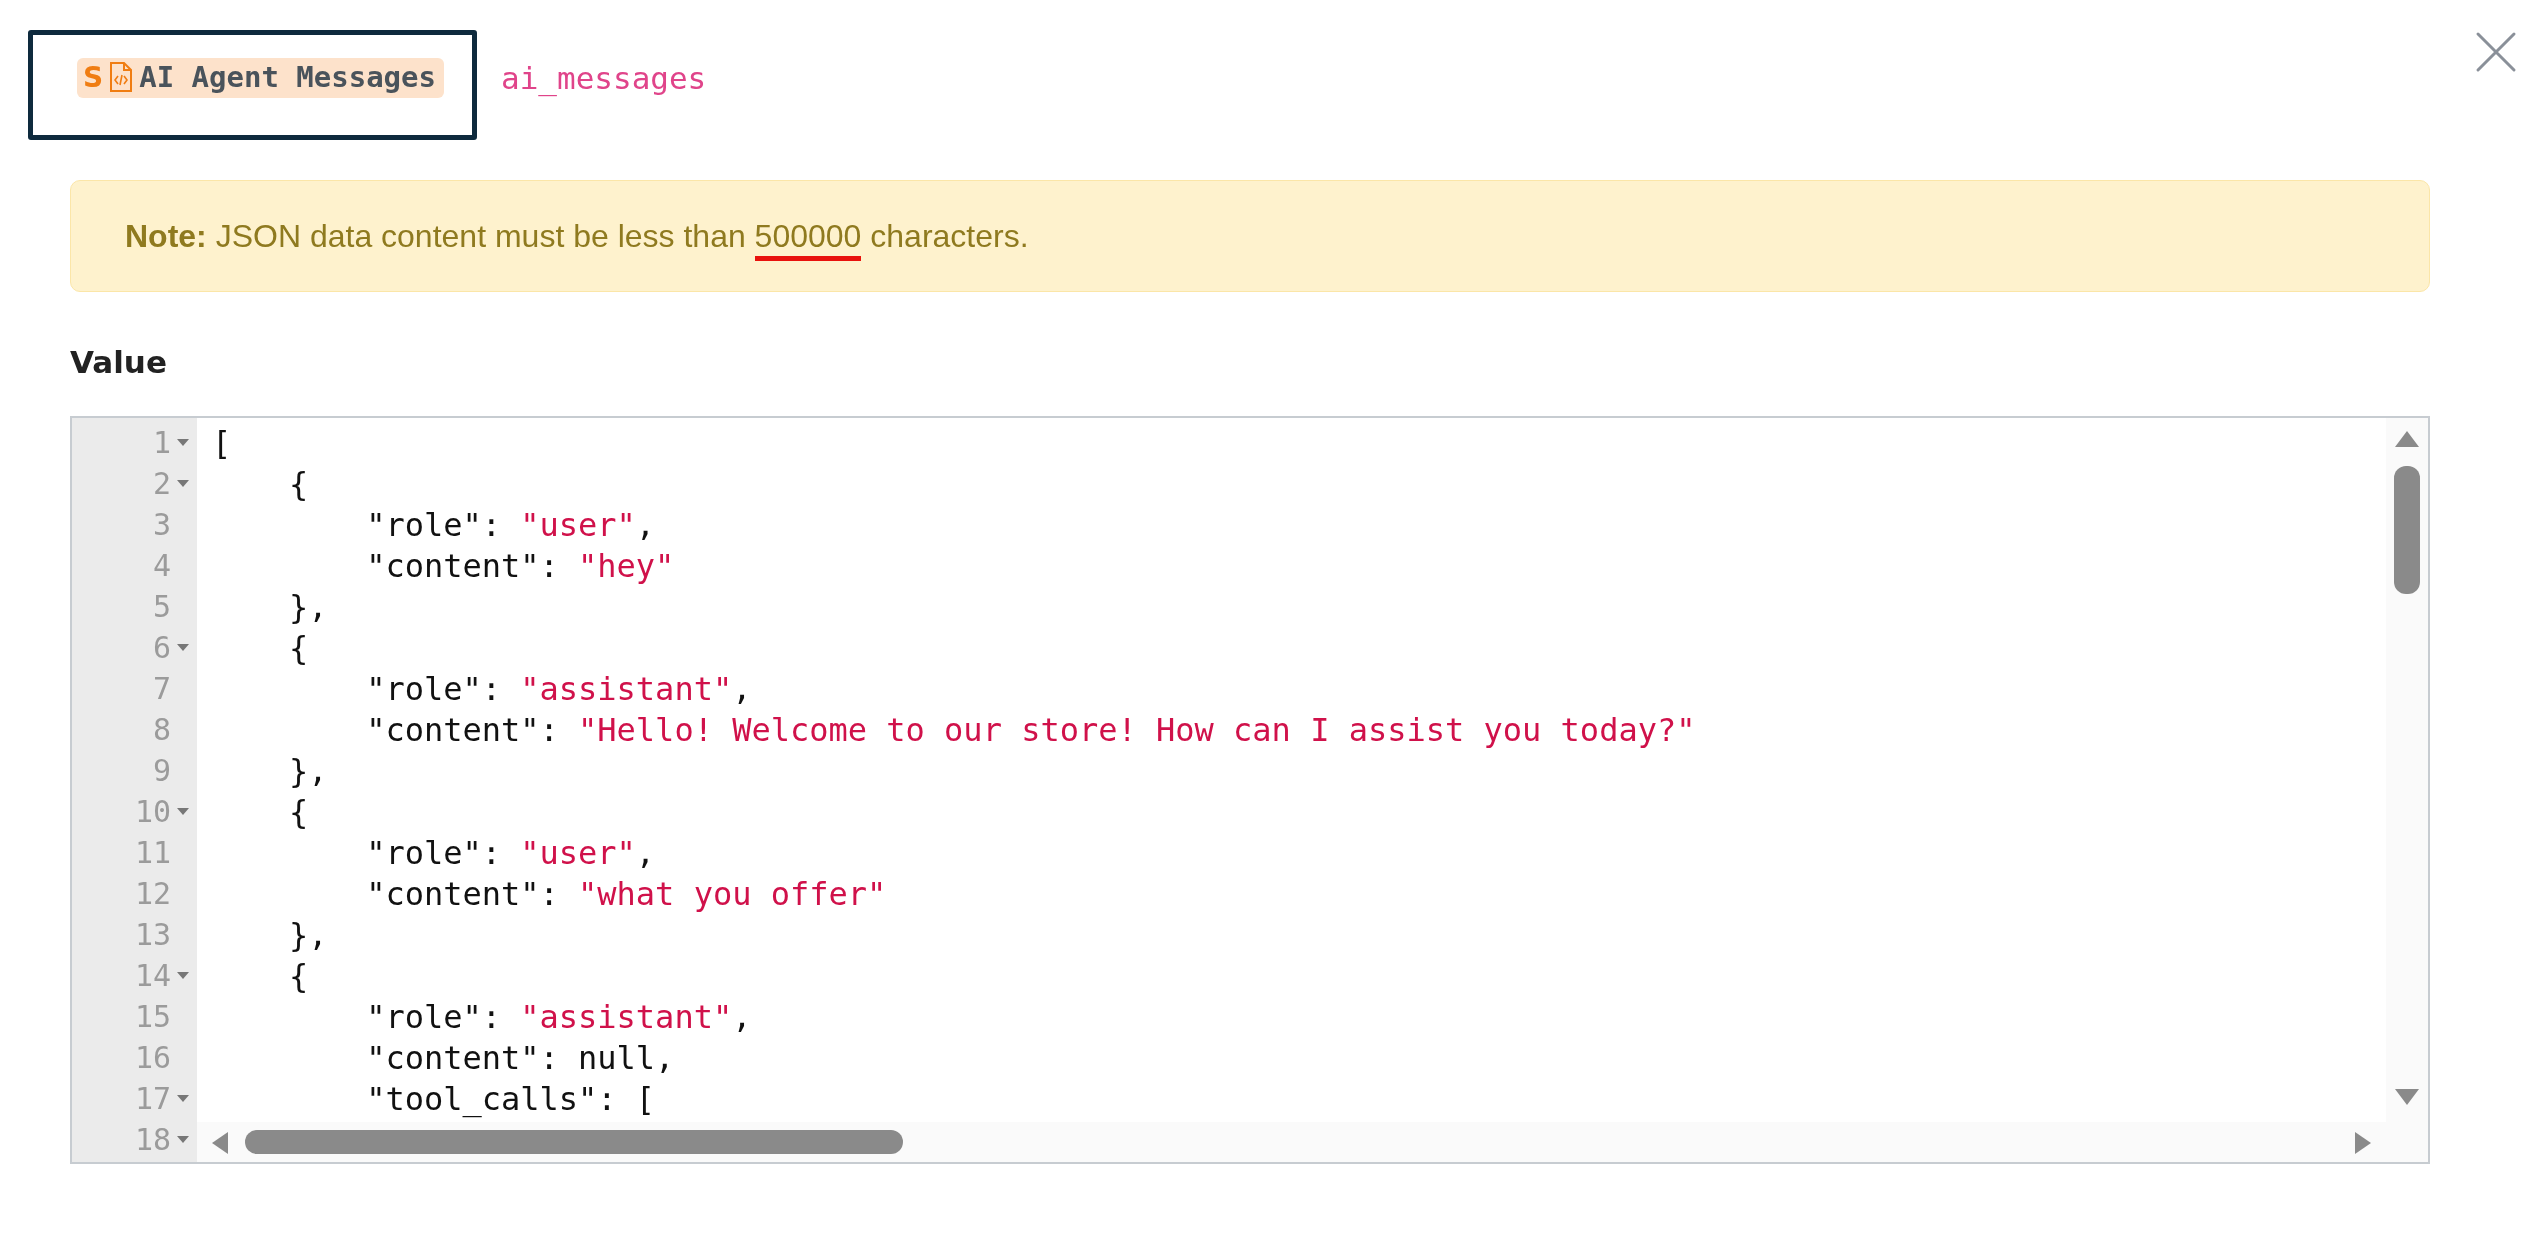 This screenshot has width=2522, height=1260. Describe the element at coordinates (520, 1057) in the screenshot. I see `code-line: "content": null,` at that location.